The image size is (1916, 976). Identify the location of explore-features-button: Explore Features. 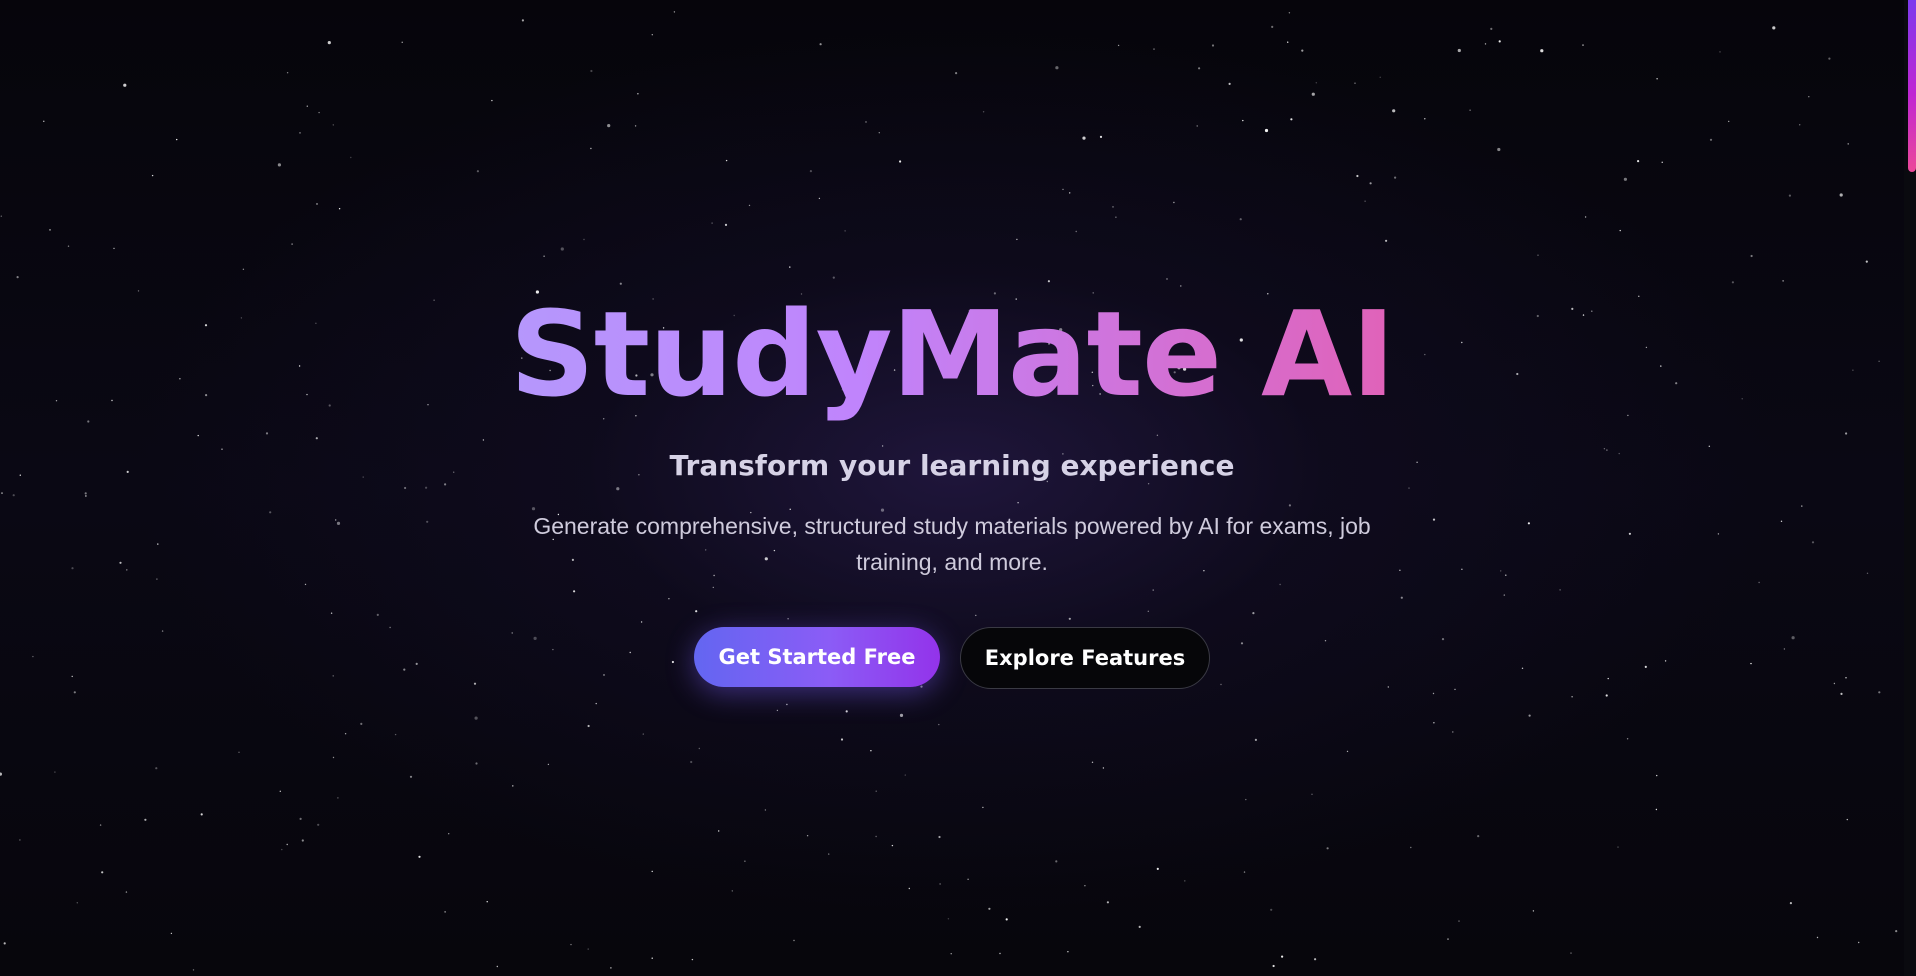
(1085, 658).